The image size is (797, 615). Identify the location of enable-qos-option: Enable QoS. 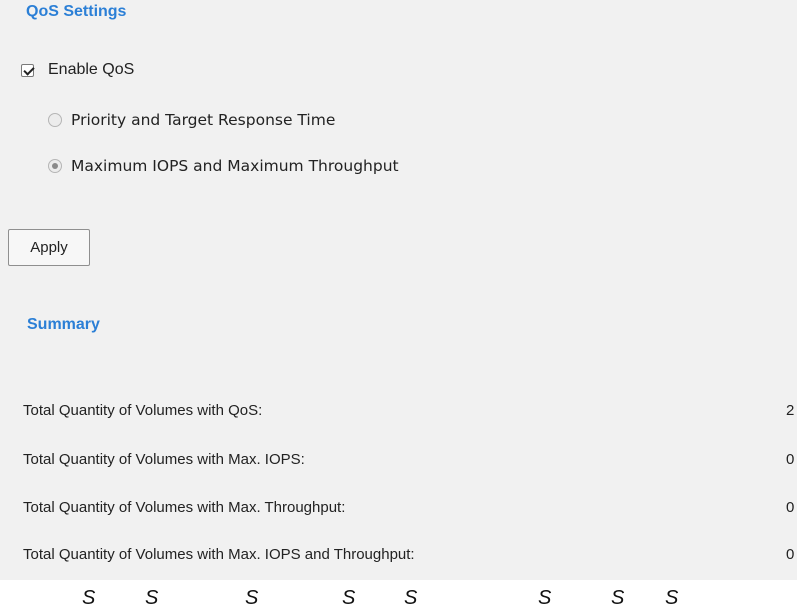
(77, 70).